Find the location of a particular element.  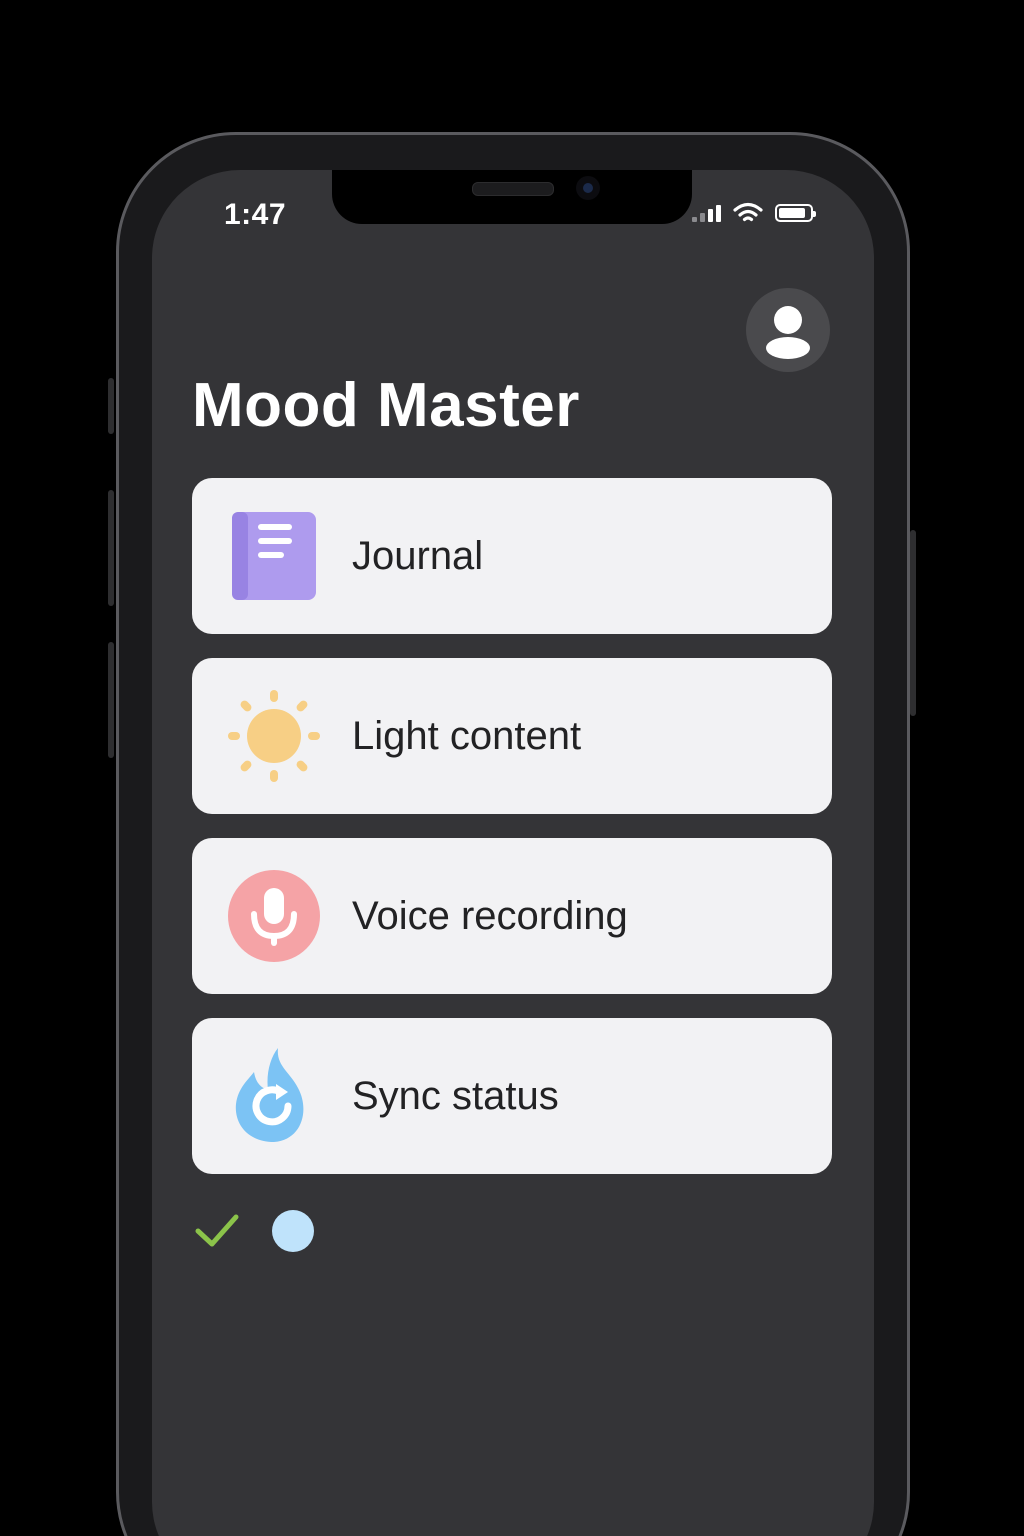

profile-avatar-button is located at coordinates (788, 330).